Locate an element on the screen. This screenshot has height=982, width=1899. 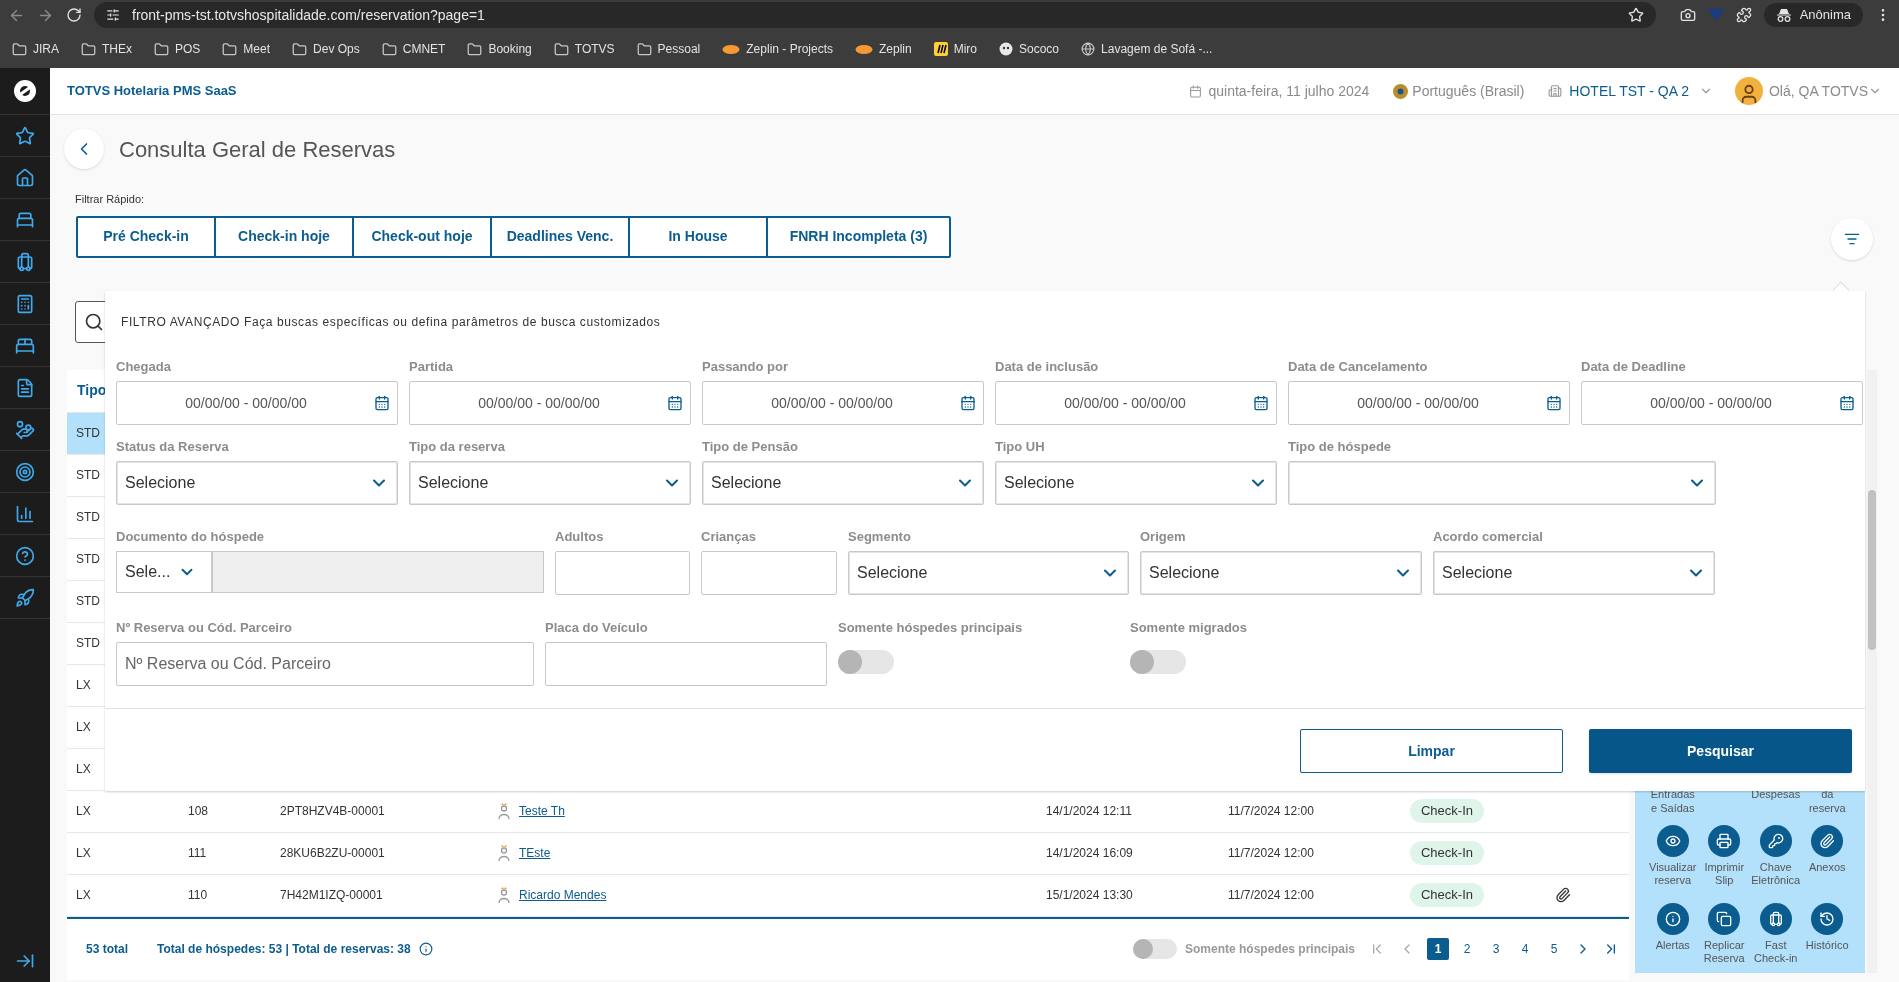
action-button: Chave Eletrônica is located at coordinates (1776, 855).